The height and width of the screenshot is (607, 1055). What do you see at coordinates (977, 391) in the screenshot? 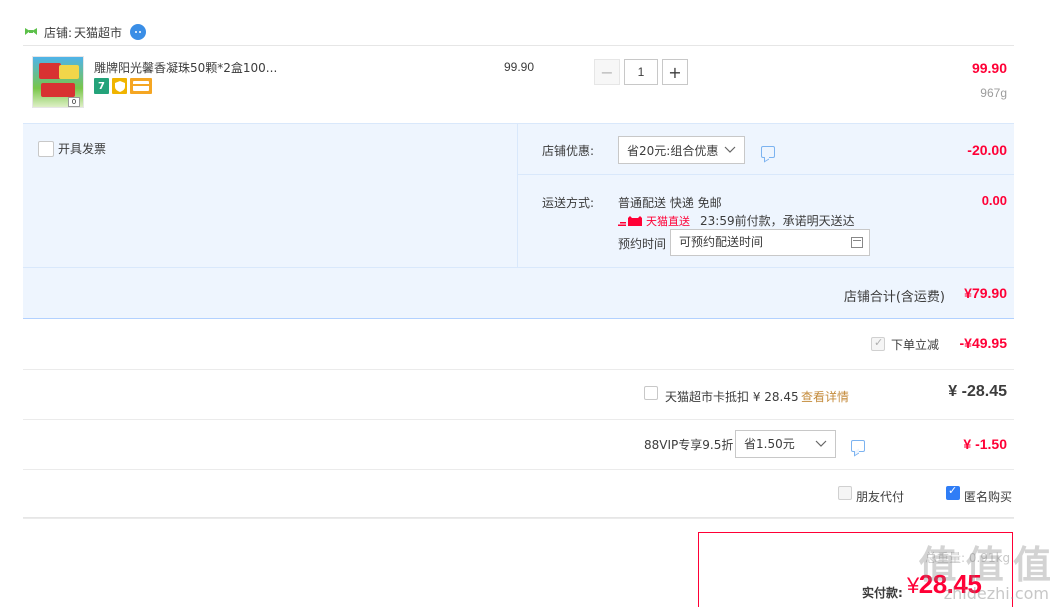
I see `tmall-card-amount: ¥ -28.45` at bounding box center [977, 391].